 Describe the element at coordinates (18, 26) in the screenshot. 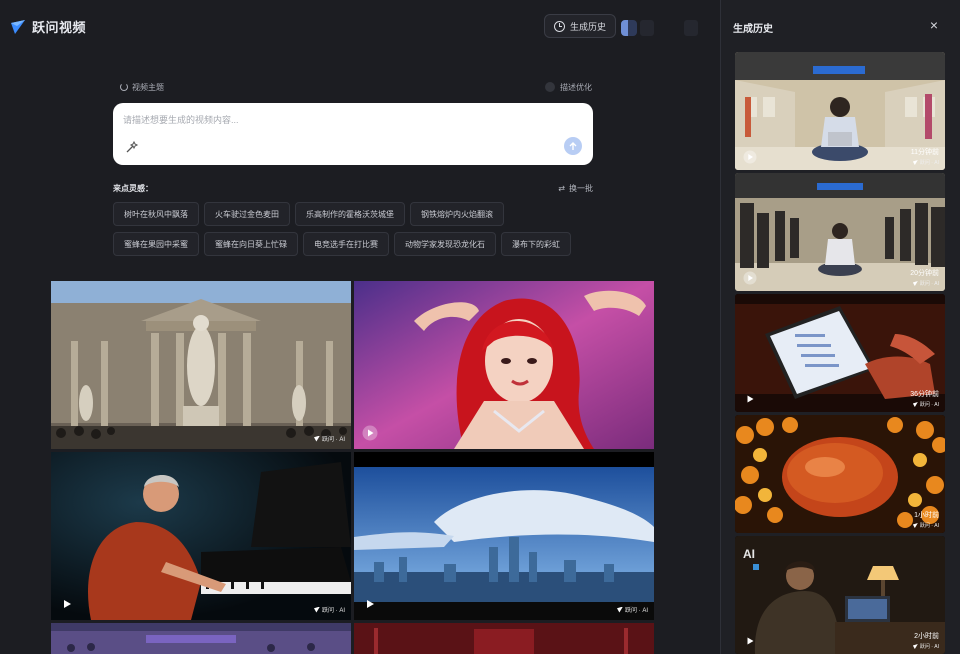

I see `logo-icon` at that location.